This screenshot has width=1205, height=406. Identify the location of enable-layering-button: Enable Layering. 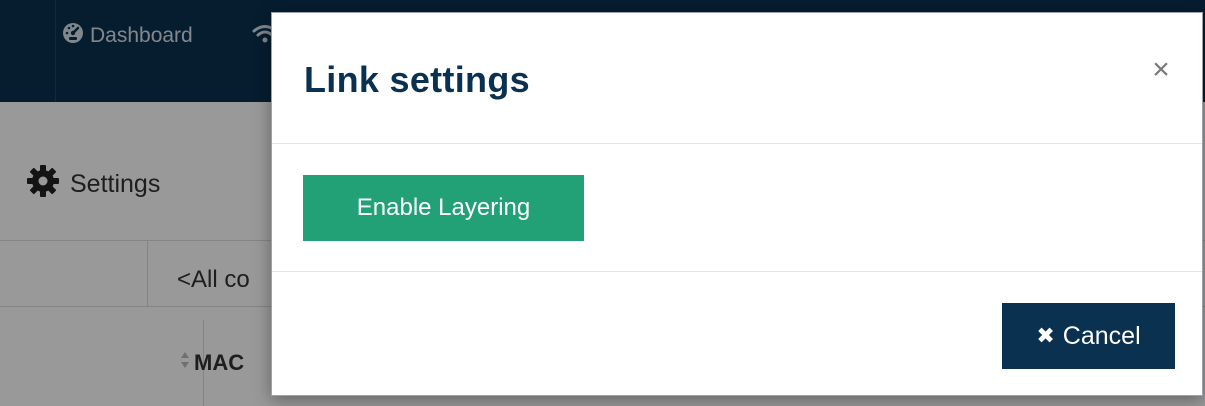
(443, 208).